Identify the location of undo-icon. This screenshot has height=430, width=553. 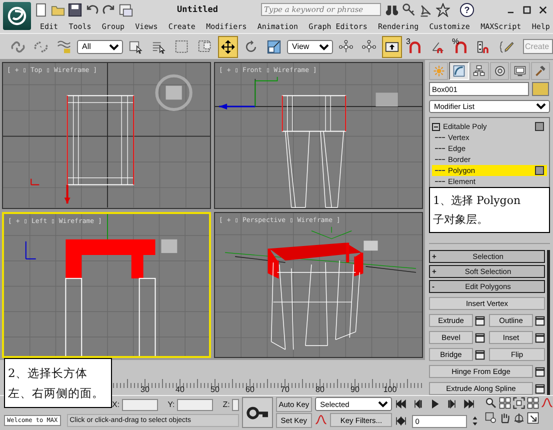
(92, 9).